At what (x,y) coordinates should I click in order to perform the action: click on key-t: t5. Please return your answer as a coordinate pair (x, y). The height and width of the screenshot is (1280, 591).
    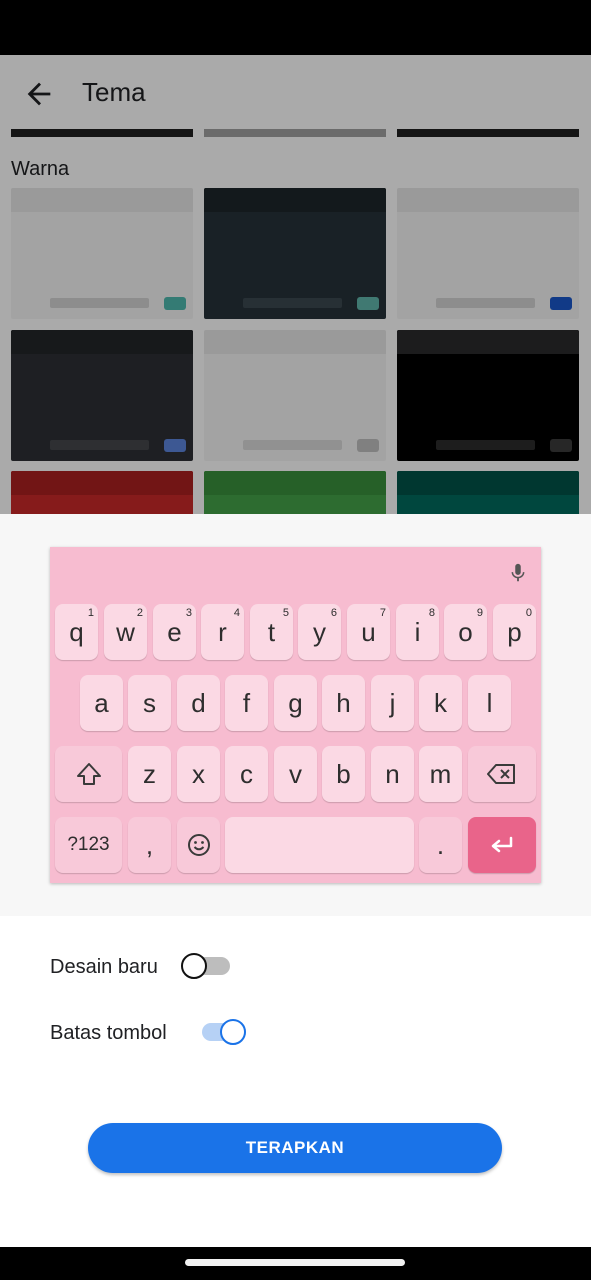
    Looking at the image, I should click on (271, 632).